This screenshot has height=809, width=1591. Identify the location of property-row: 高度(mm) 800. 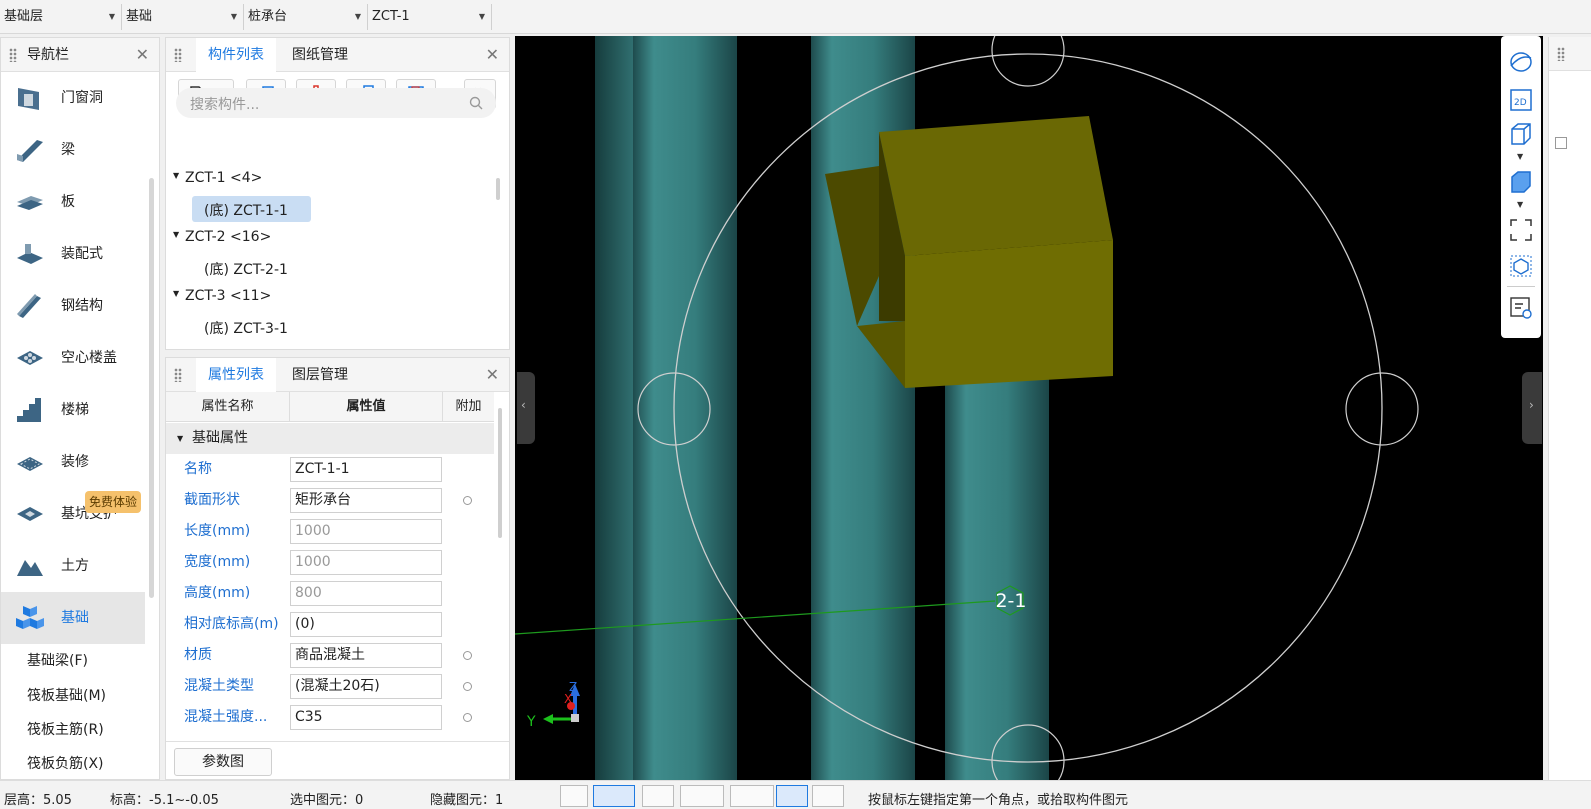
(330, 593).